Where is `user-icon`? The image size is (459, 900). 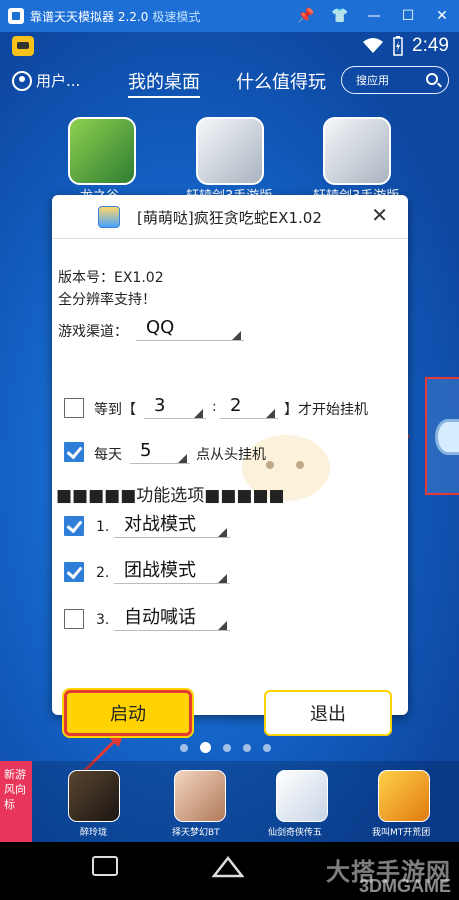
user-icon is located at coordinates (22, 80).